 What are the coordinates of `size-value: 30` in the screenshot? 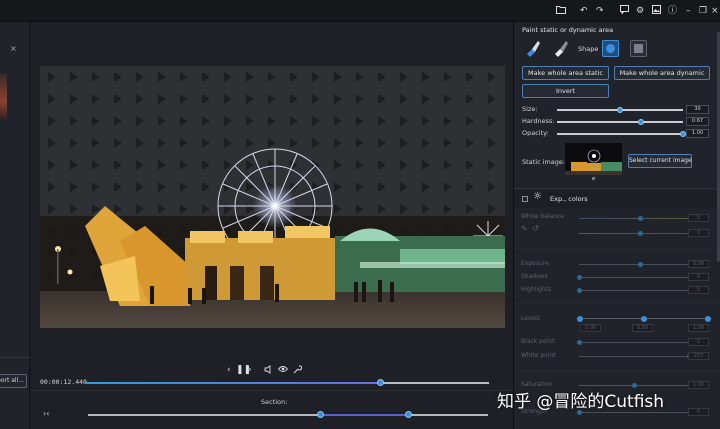 It's located at (697, 109).